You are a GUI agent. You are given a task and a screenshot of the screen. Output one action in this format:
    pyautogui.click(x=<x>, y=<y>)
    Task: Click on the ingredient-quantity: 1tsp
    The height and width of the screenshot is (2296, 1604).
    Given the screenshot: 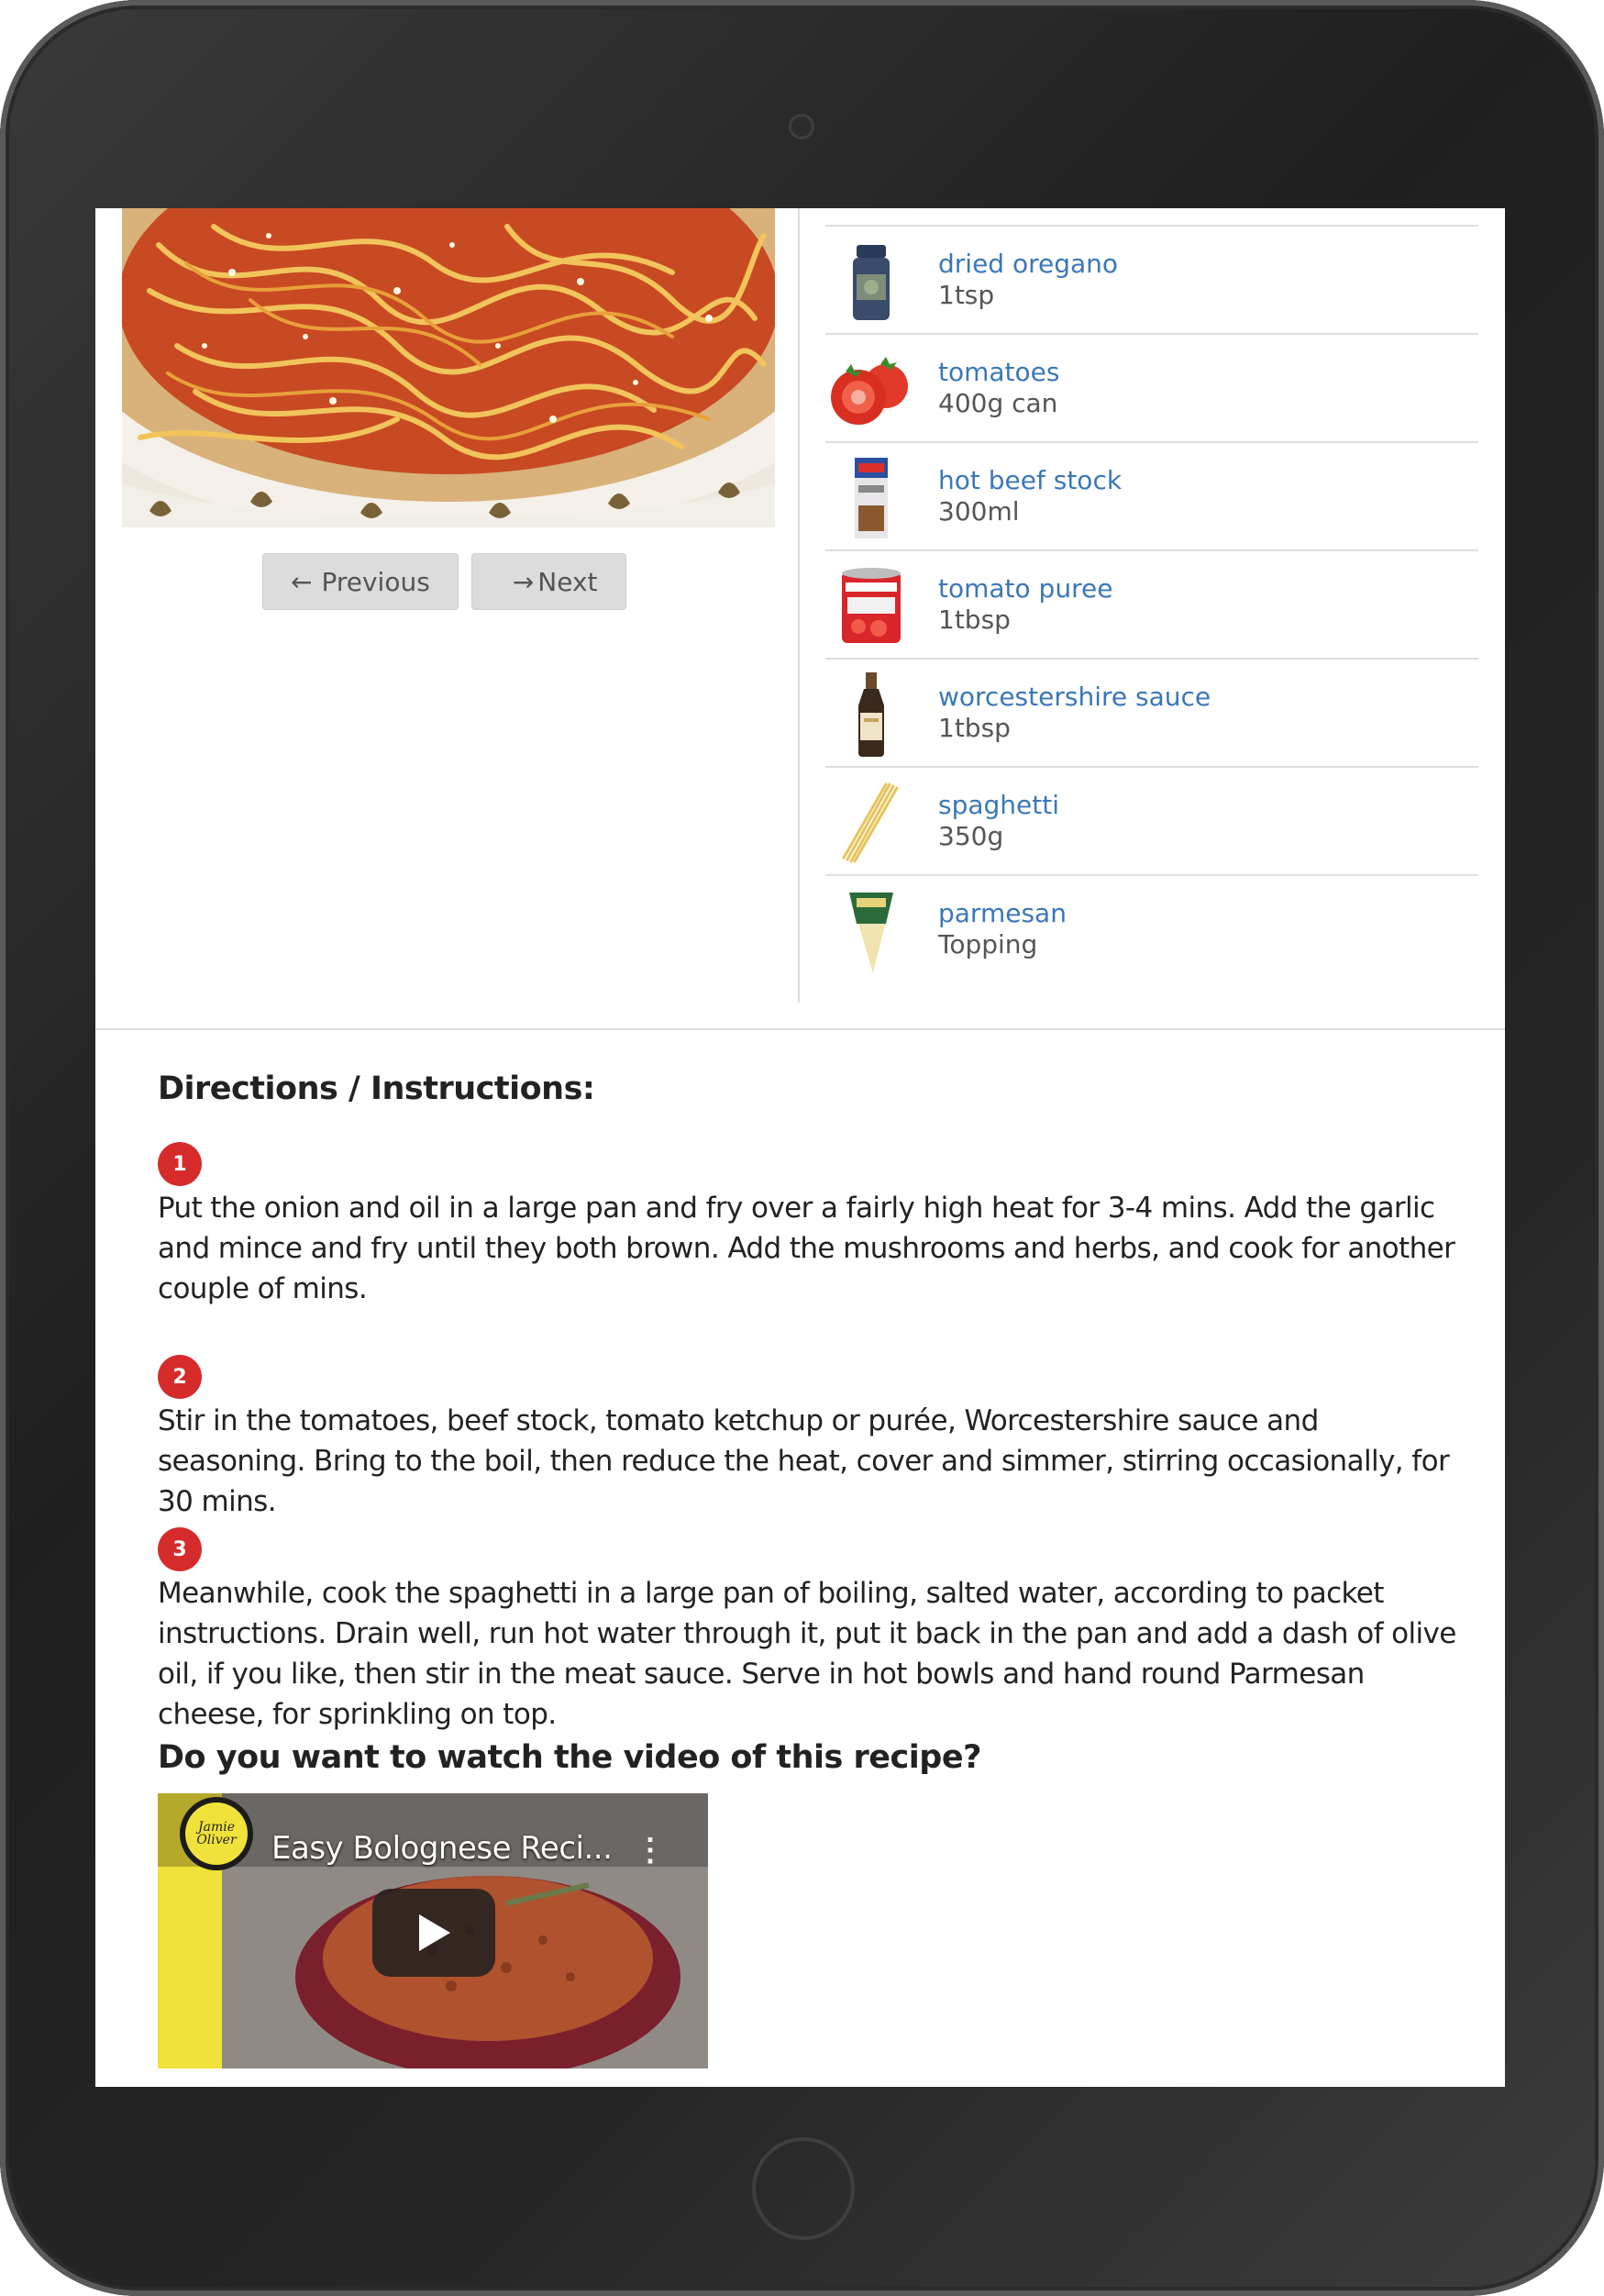 What is the action you would take?
    pyautogui.click(x=966, y=295)
    